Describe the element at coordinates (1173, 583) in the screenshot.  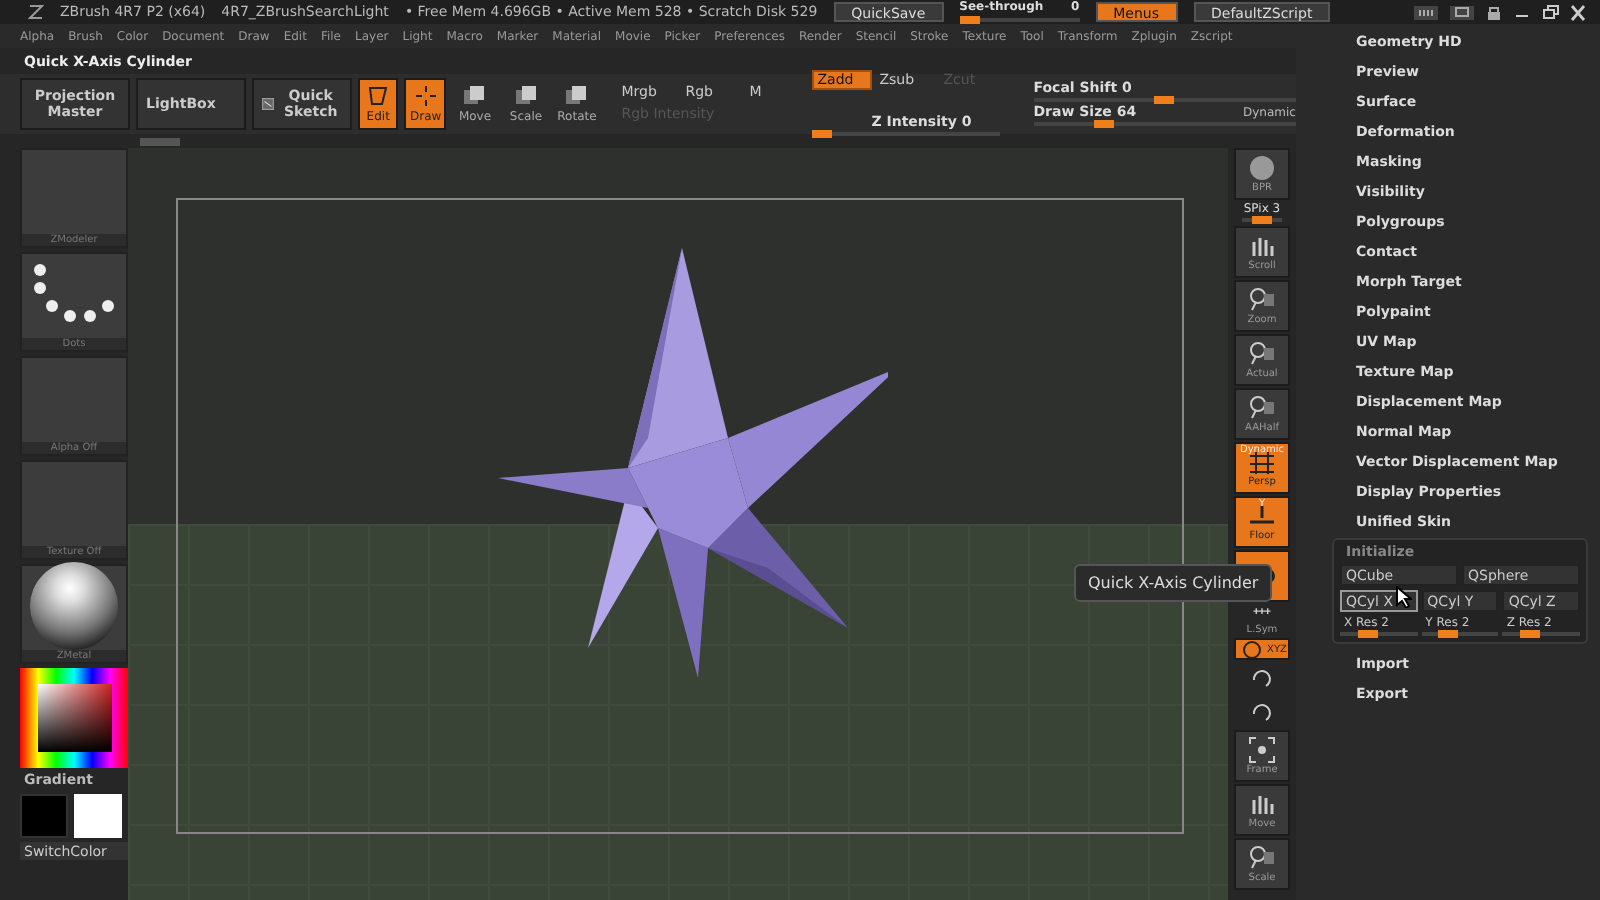
I see `tooltip: Quick X-Axis Cylinder` at that location.